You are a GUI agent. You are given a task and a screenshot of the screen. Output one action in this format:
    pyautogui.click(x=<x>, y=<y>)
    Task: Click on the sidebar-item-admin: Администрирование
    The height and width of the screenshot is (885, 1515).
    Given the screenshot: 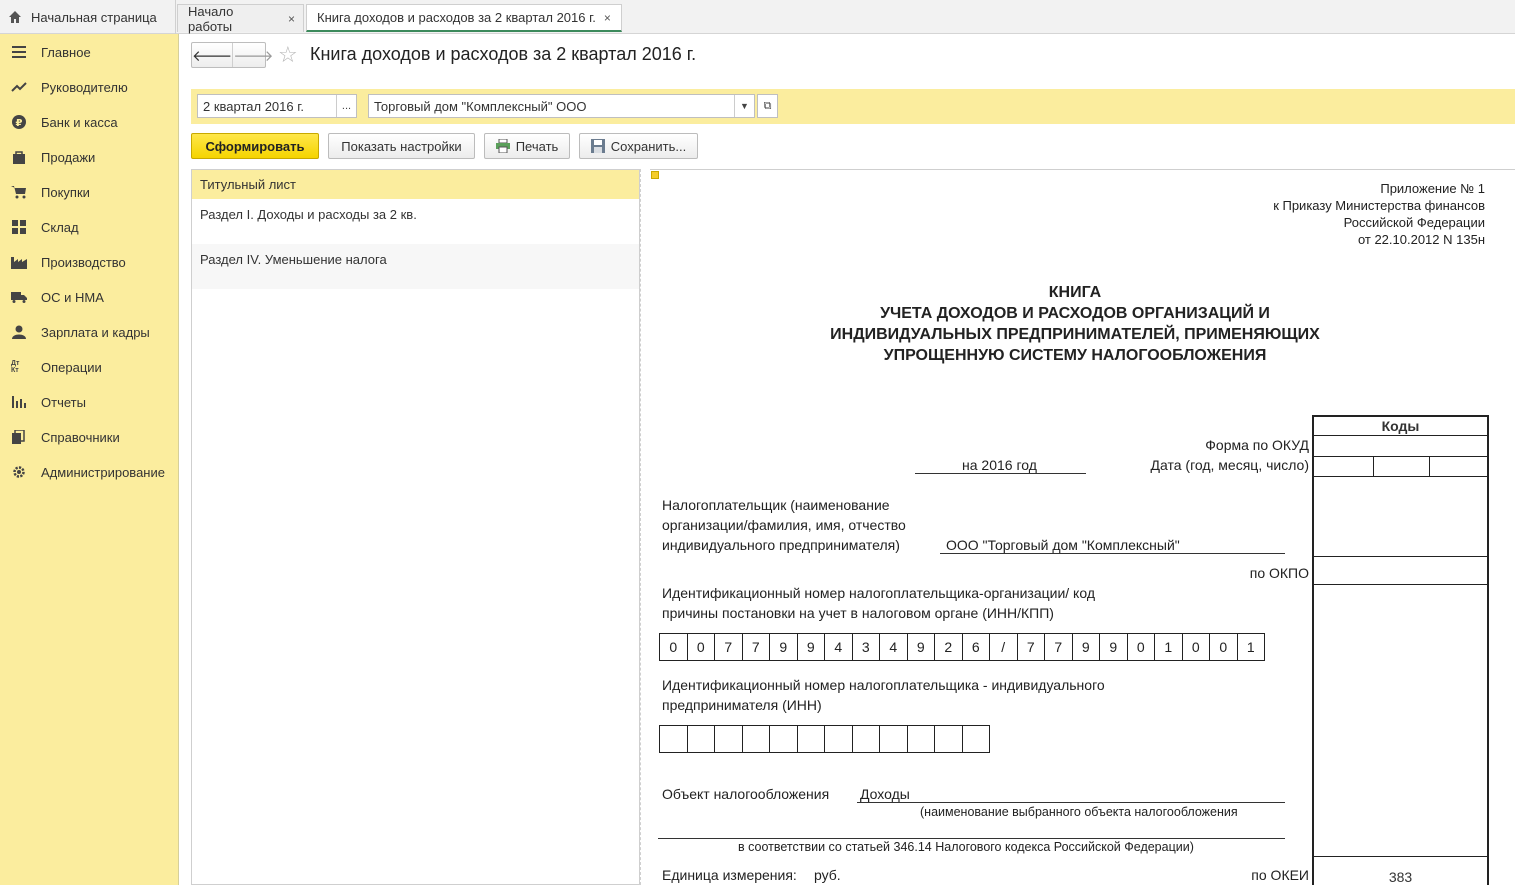 What is the action you would take?
    pyautogui.click(x=89, y=472)
    